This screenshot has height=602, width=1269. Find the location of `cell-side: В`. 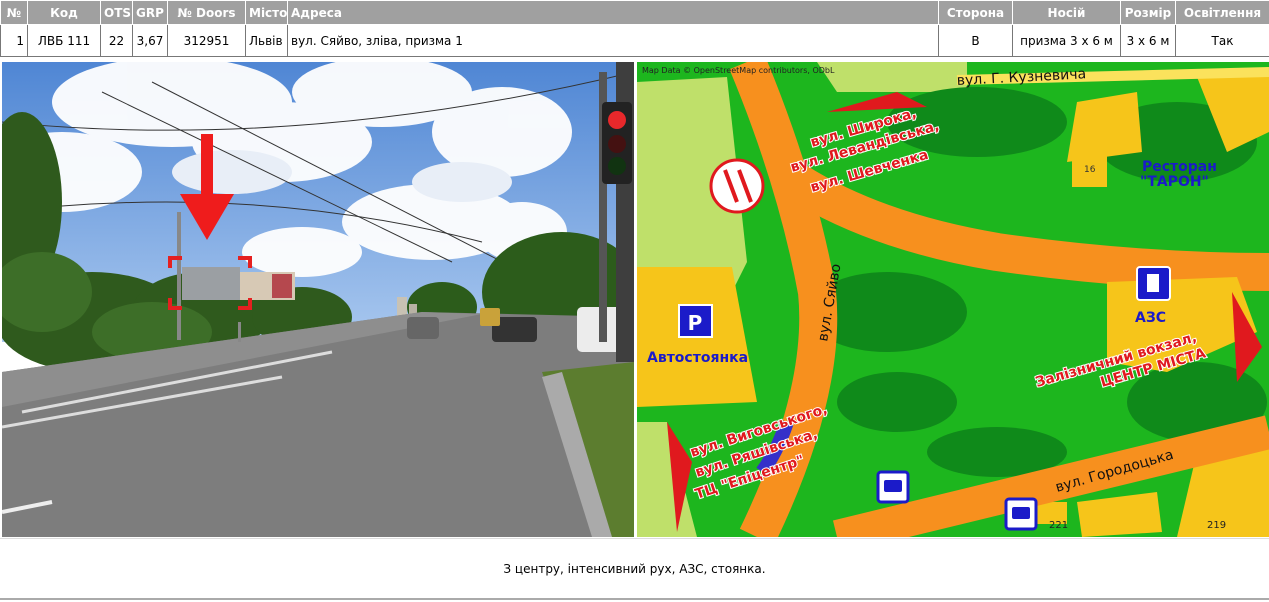

cell-side: В is located at coordinates (975, 40).